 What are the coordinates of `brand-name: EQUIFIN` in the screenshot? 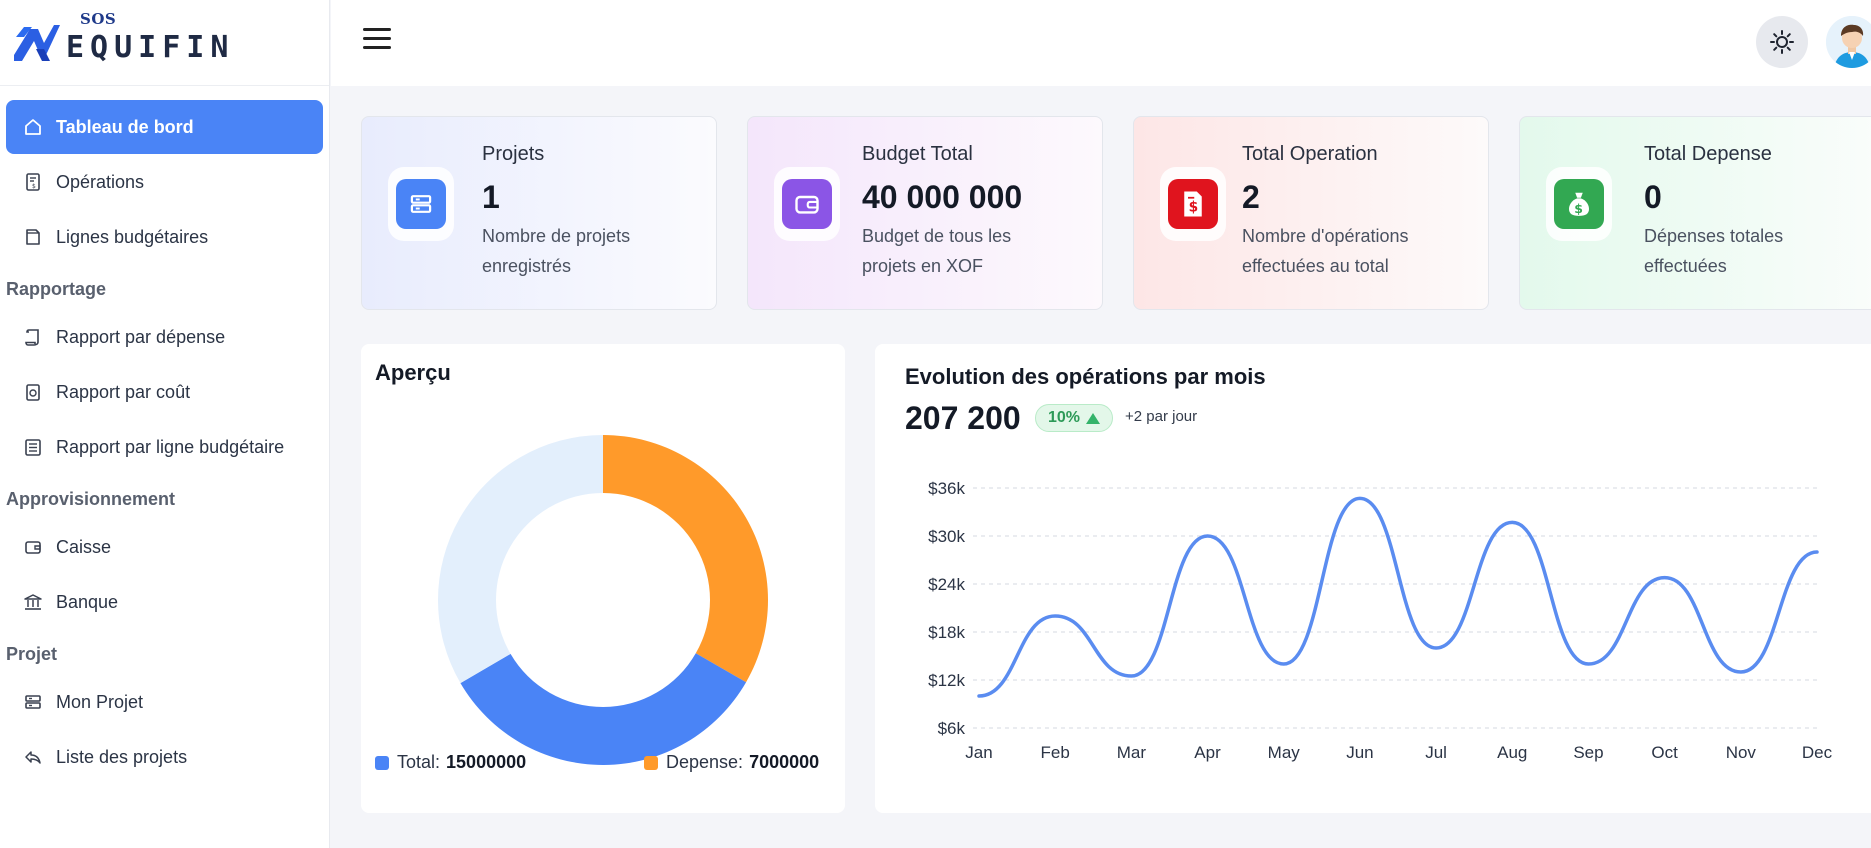 It's located at (150, 47).